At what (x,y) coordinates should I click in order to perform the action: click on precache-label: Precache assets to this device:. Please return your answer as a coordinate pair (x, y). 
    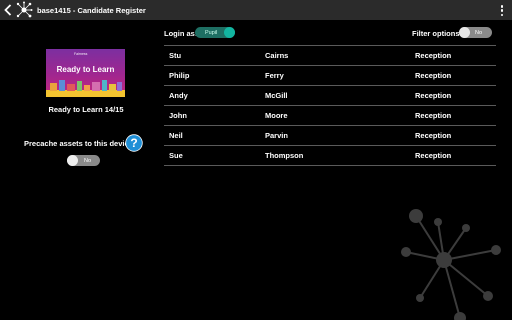
    Looking at the image, I should click on (80, 143).